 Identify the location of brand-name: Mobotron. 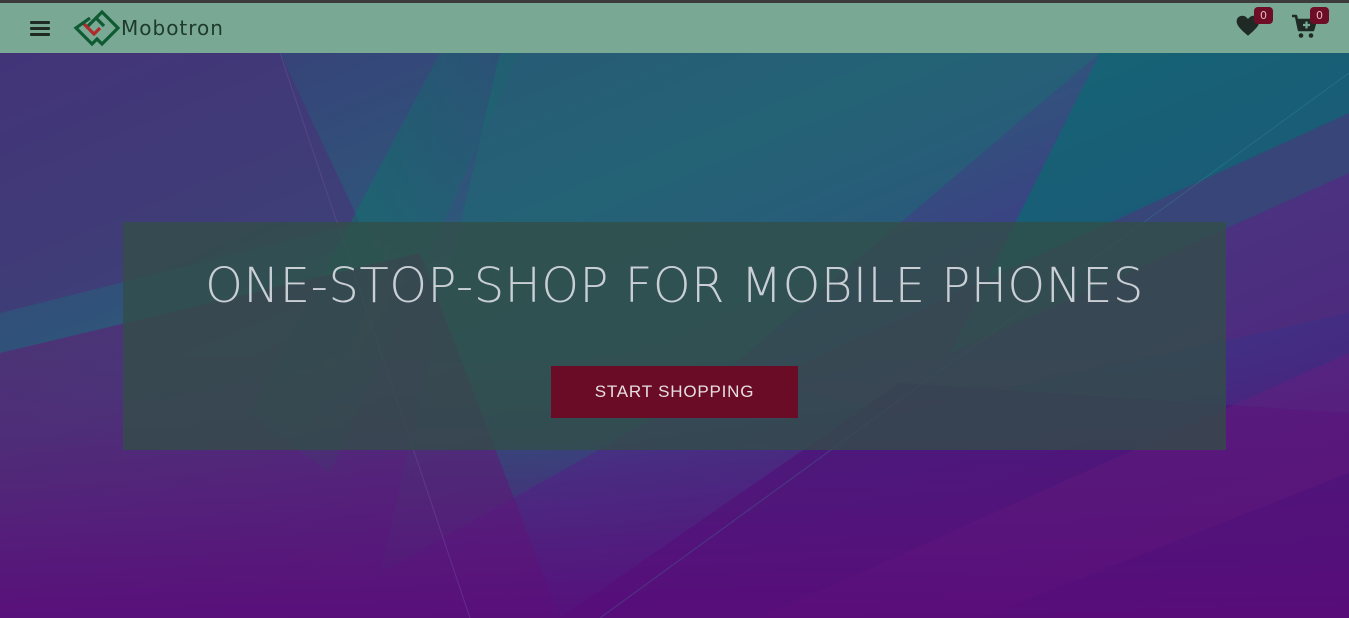
(172, 28).